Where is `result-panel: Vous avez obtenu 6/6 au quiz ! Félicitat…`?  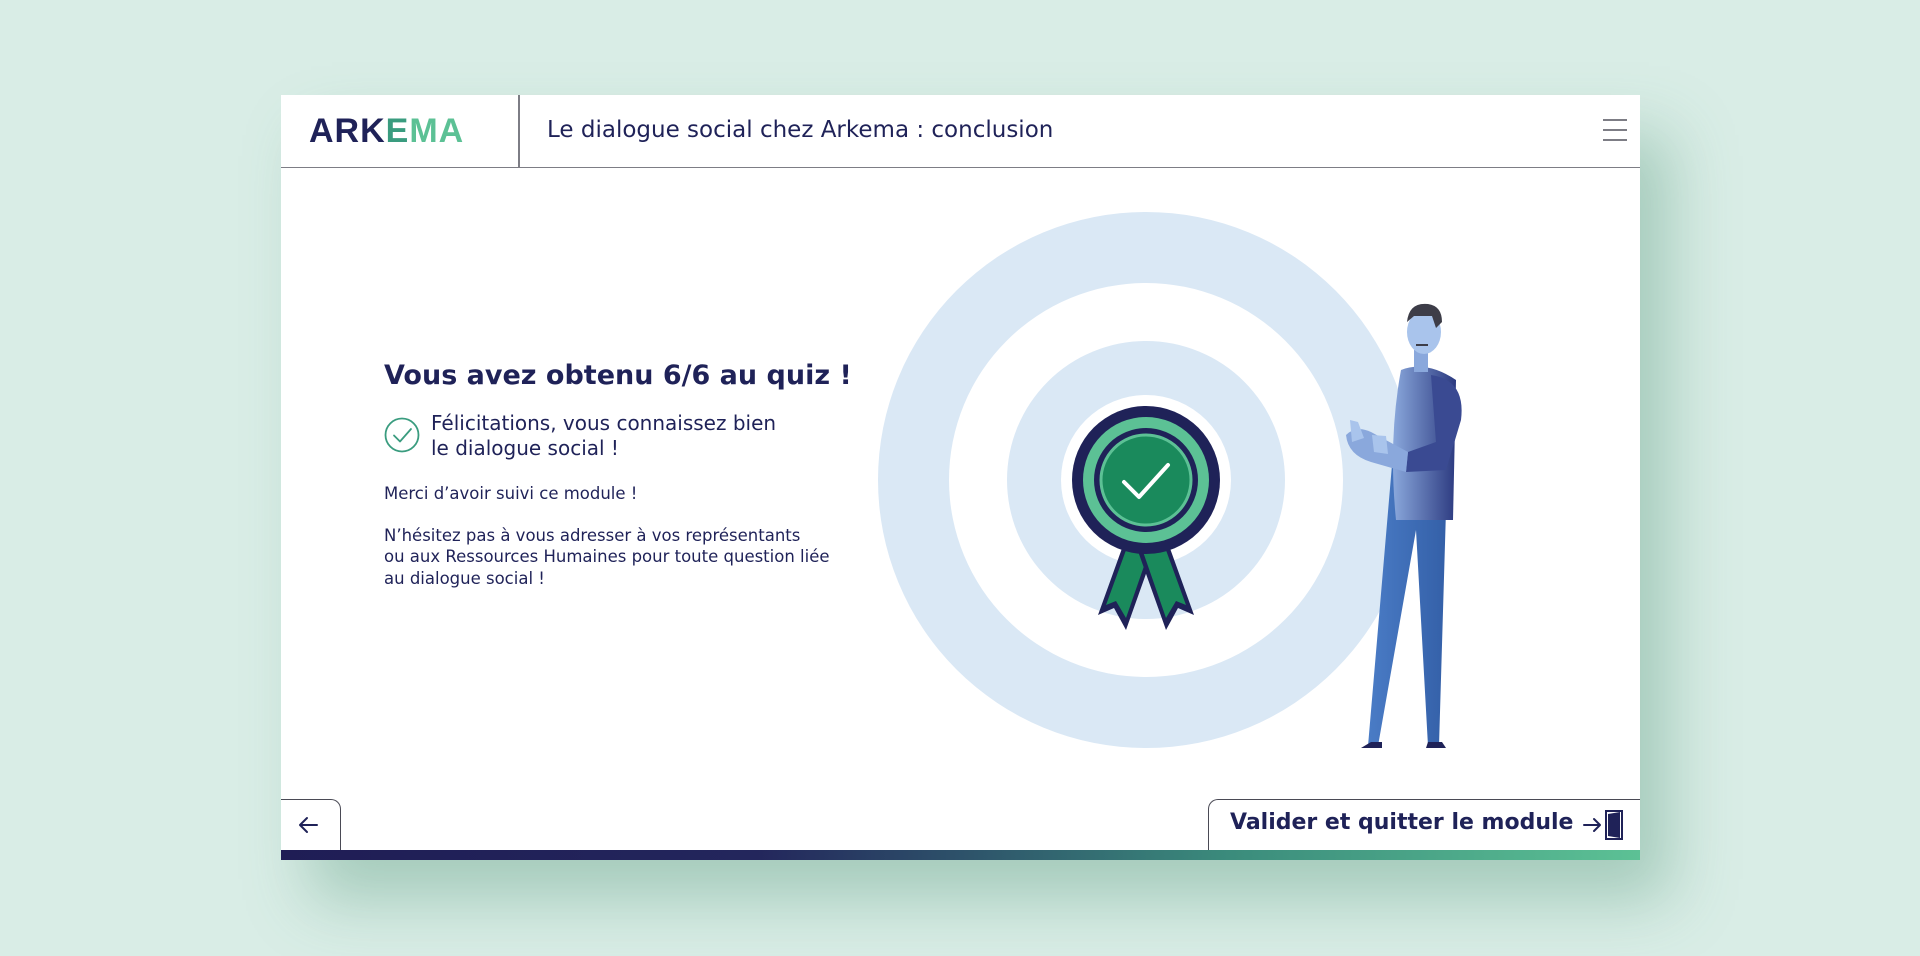 result-panel: Vous avez obtenu 6/6 au quiz ! Félicitat… is located at coordinates (644, 474).